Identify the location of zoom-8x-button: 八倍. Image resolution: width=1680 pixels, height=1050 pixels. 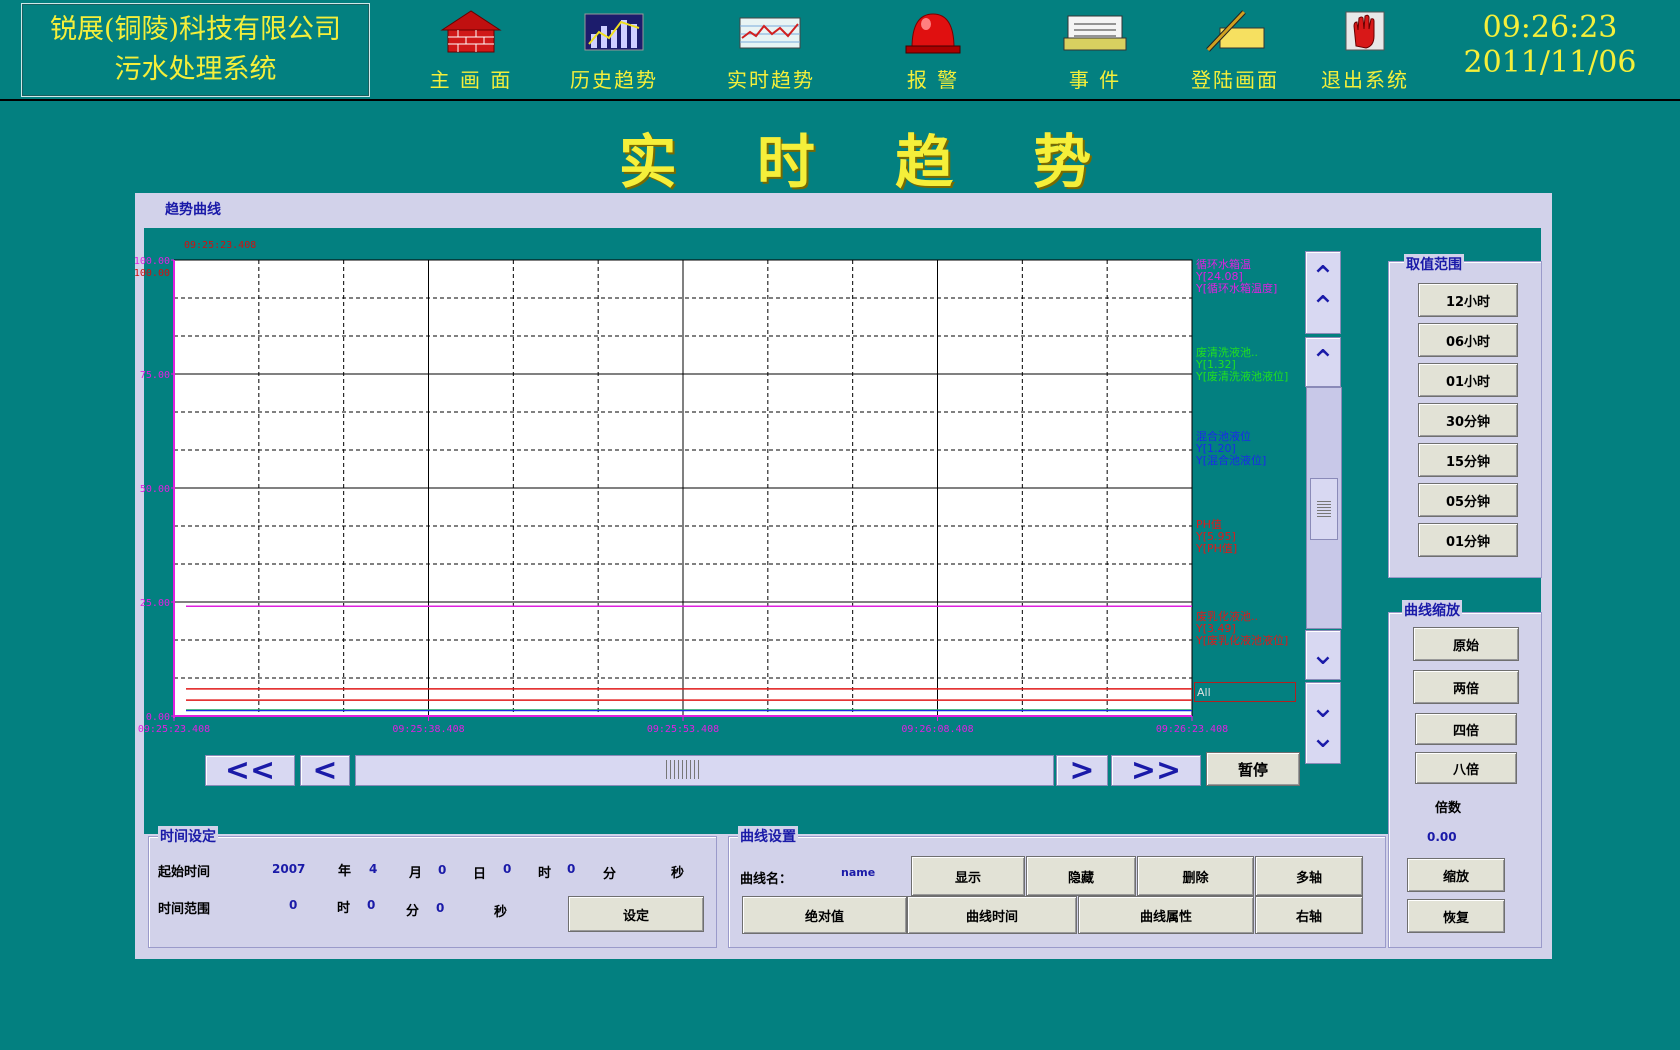
(1466, 768).